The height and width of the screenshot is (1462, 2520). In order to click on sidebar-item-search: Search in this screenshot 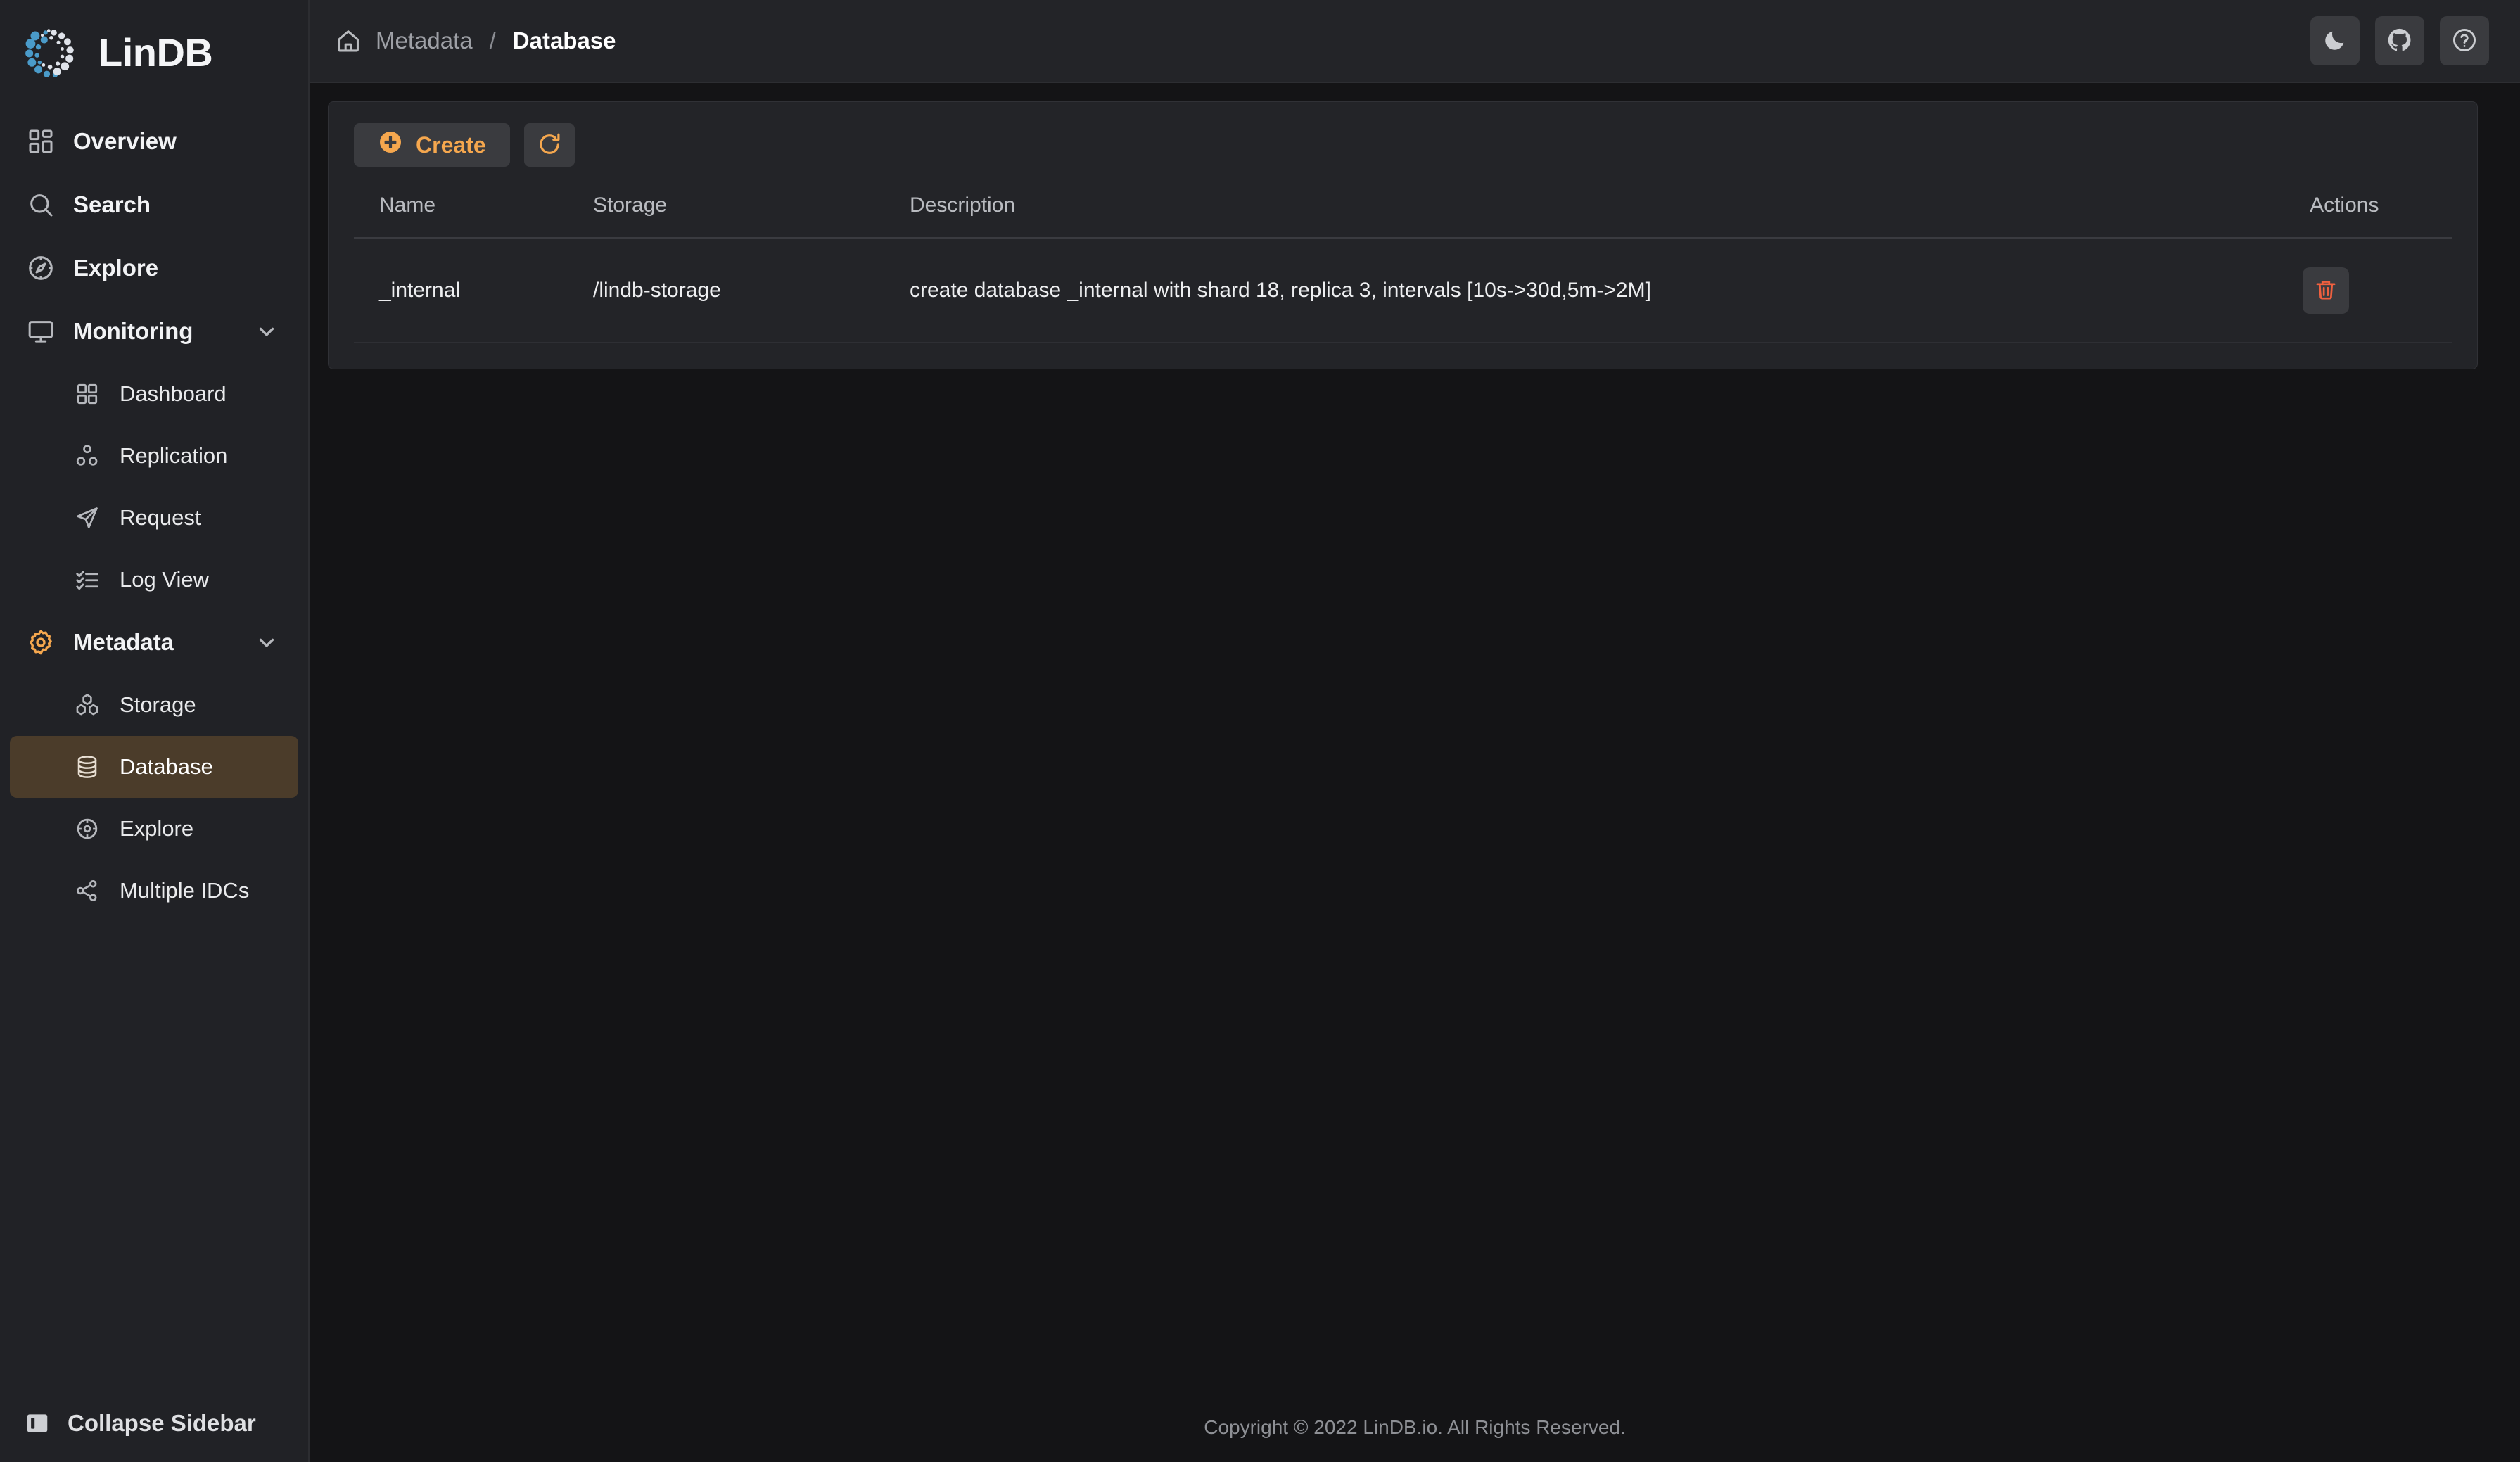, I will do `click(154, 204)`.